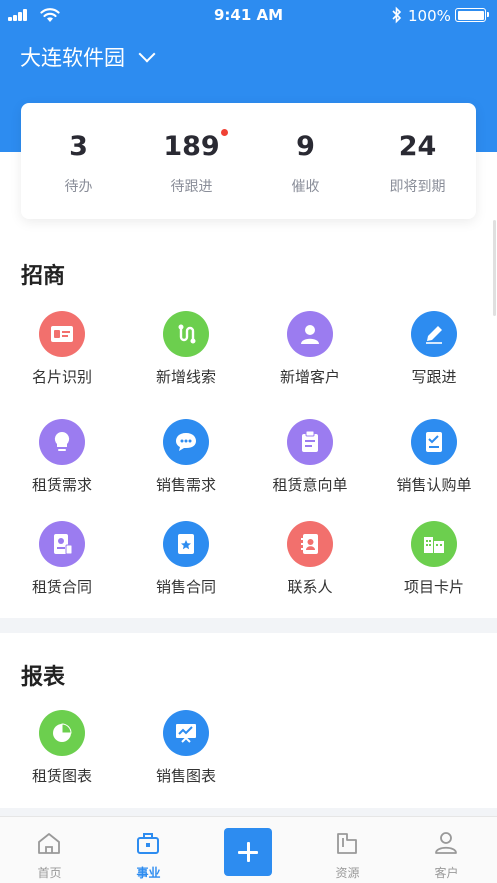 This screenshot has width=497, height=883. I want to click on pencil-icon, so click(434, 334).